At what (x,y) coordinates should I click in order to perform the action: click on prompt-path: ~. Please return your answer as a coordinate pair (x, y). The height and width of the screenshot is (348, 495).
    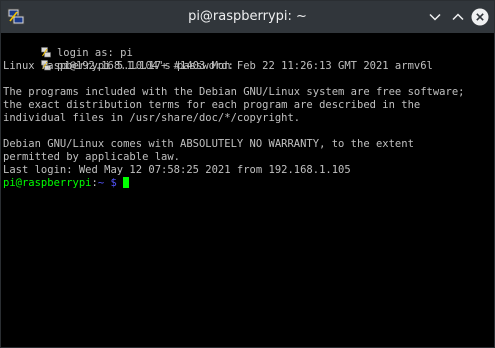
    Looking at the image, I should click on (101, 183).